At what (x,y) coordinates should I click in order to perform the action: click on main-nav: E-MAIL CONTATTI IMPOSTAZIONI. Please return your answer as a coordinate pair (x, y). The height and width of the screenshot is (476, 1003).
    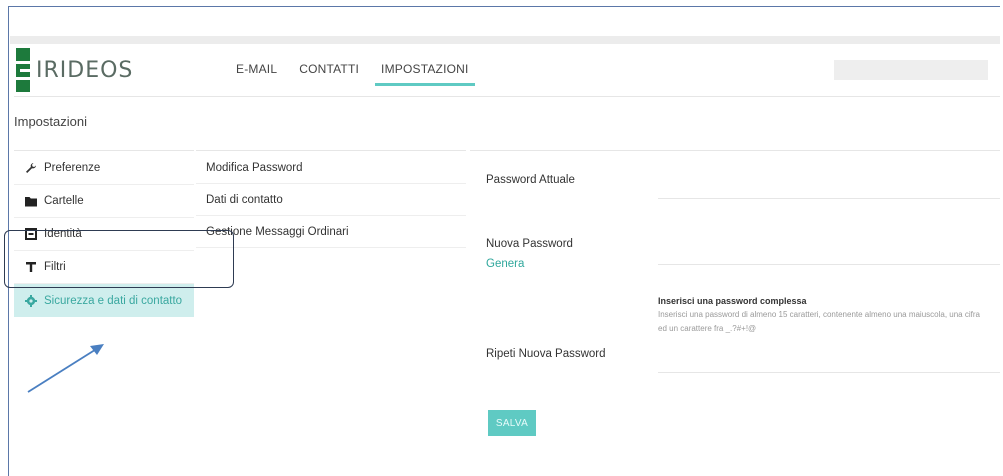
    Looking at the image, I should click on (355, 74).